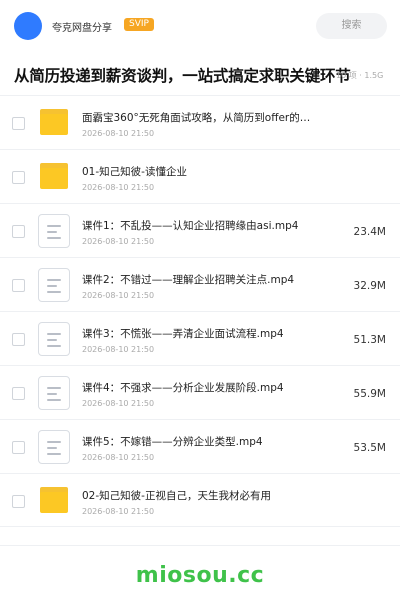  What do you see at coordinates (82, 28) in the screenshot?
I see `owner-name: 夸克网盘分享` at bounding box center [82, 28].